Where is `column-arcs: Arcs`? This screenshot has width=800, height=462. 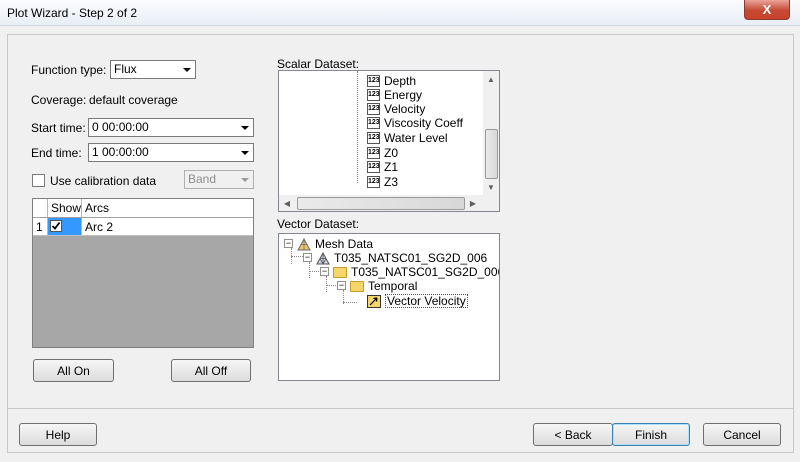
column-arcs: Arcs is located at coordinates (167, 208).